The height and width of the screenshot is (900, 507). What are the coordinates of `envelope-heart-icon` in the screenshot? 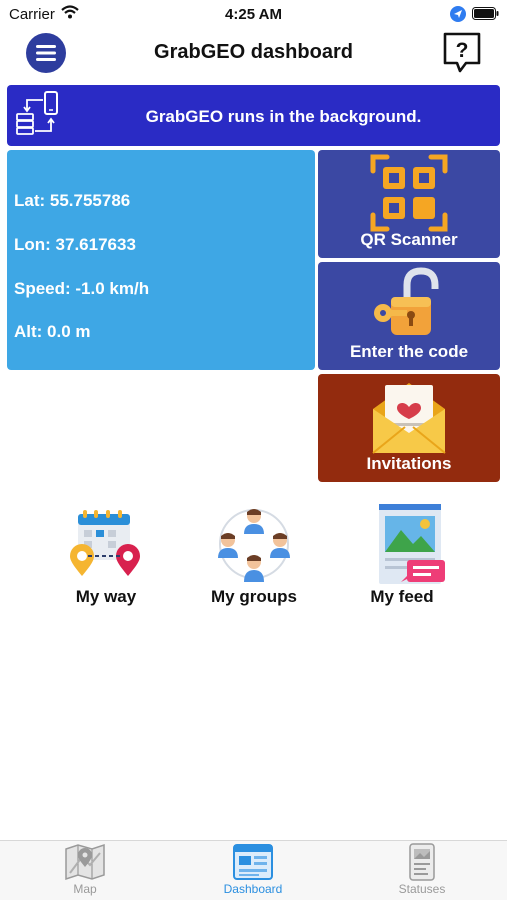 It's located at (409, 418).